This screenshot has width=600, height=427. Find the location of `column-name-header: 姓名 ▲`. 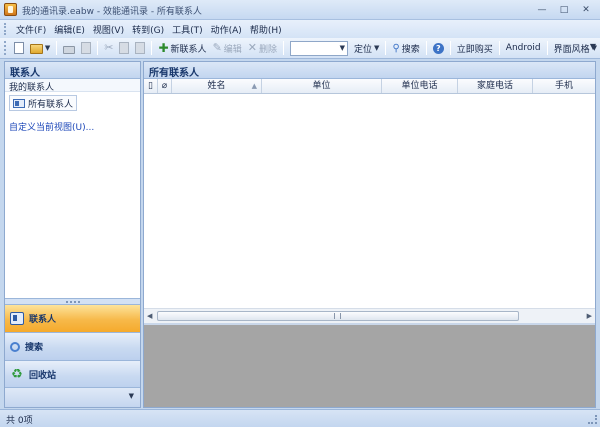

column-name-header: 姓名 ▲ is located at coordinates (217, 86).